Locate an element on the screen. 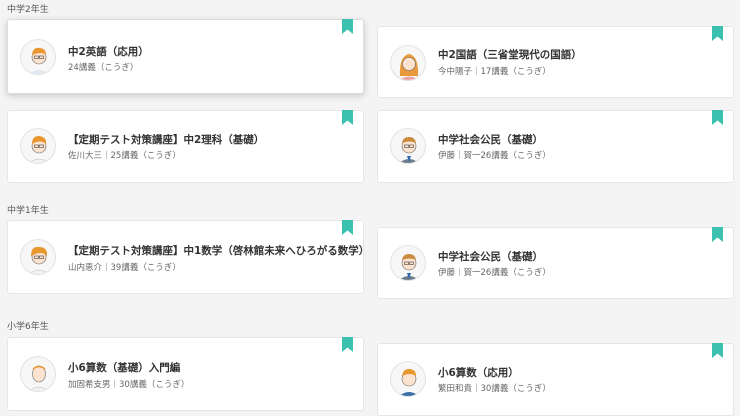  course-card-civics-2: 中学社会公民（基礎） 伊藤｜賀一26講義（こうぎ） is located at coordinates (555, 263).